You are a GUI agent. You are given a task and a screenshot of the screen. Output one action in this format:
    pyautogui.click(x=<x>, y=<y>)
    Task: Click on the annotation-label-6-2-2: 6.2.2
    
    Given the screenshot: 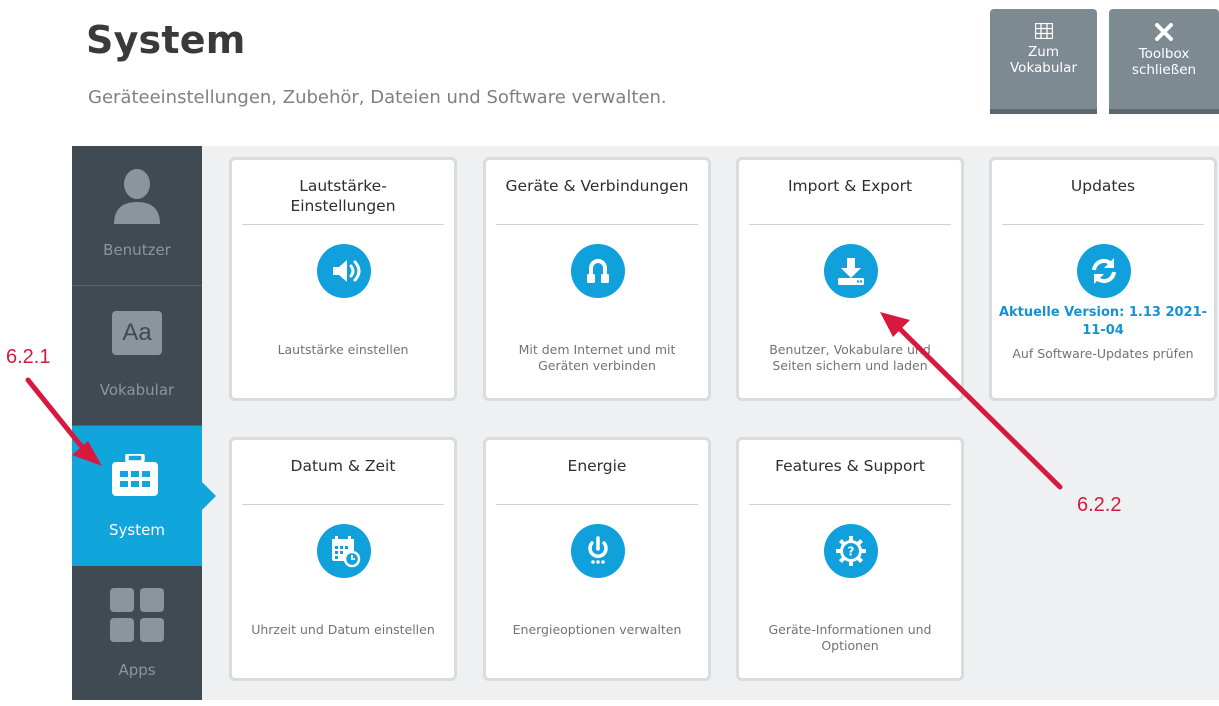 What is the action you would take?
    pyautogui.click(x=1099, y=505)
    